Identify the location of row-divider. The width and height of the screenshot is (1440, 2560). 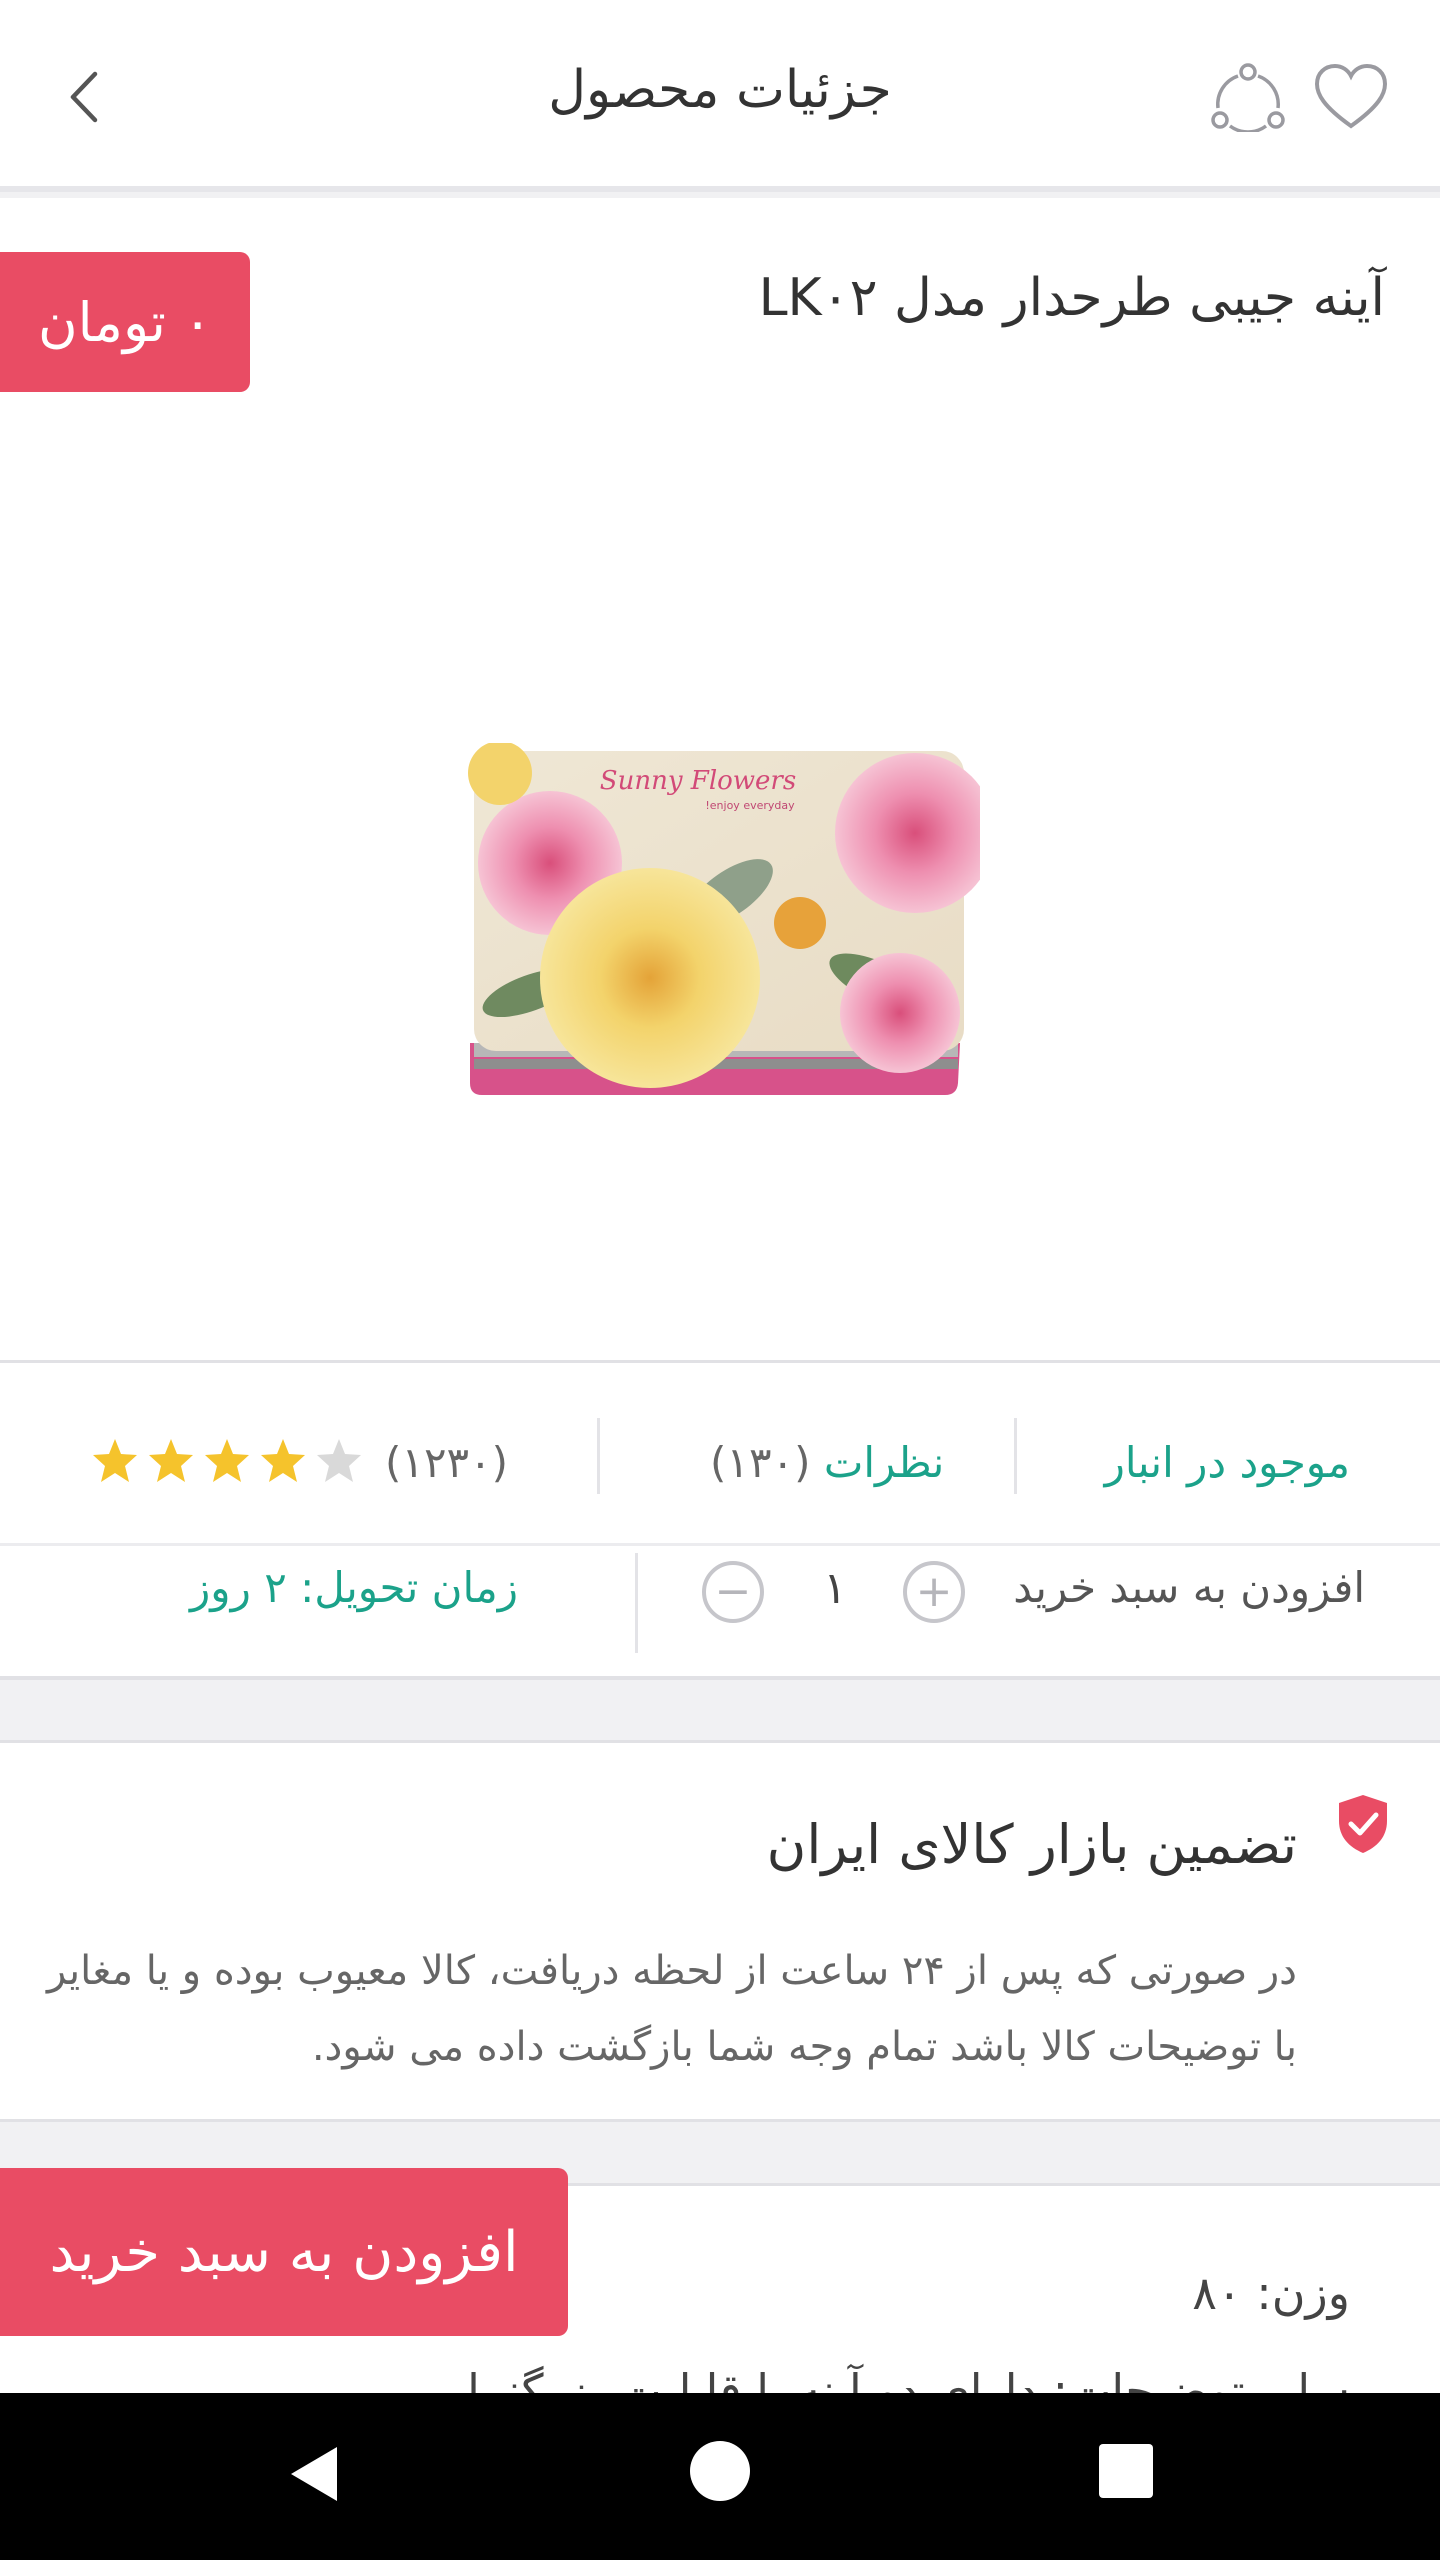
(720, 1544).